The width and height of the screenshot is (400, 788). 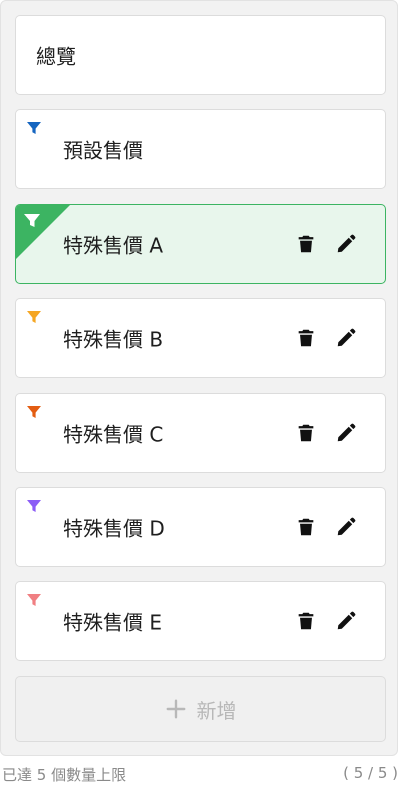 What do you see at coordinates (175, 709) in the screenshot?
I see `plus-icon` at bounding box center [175, 709].